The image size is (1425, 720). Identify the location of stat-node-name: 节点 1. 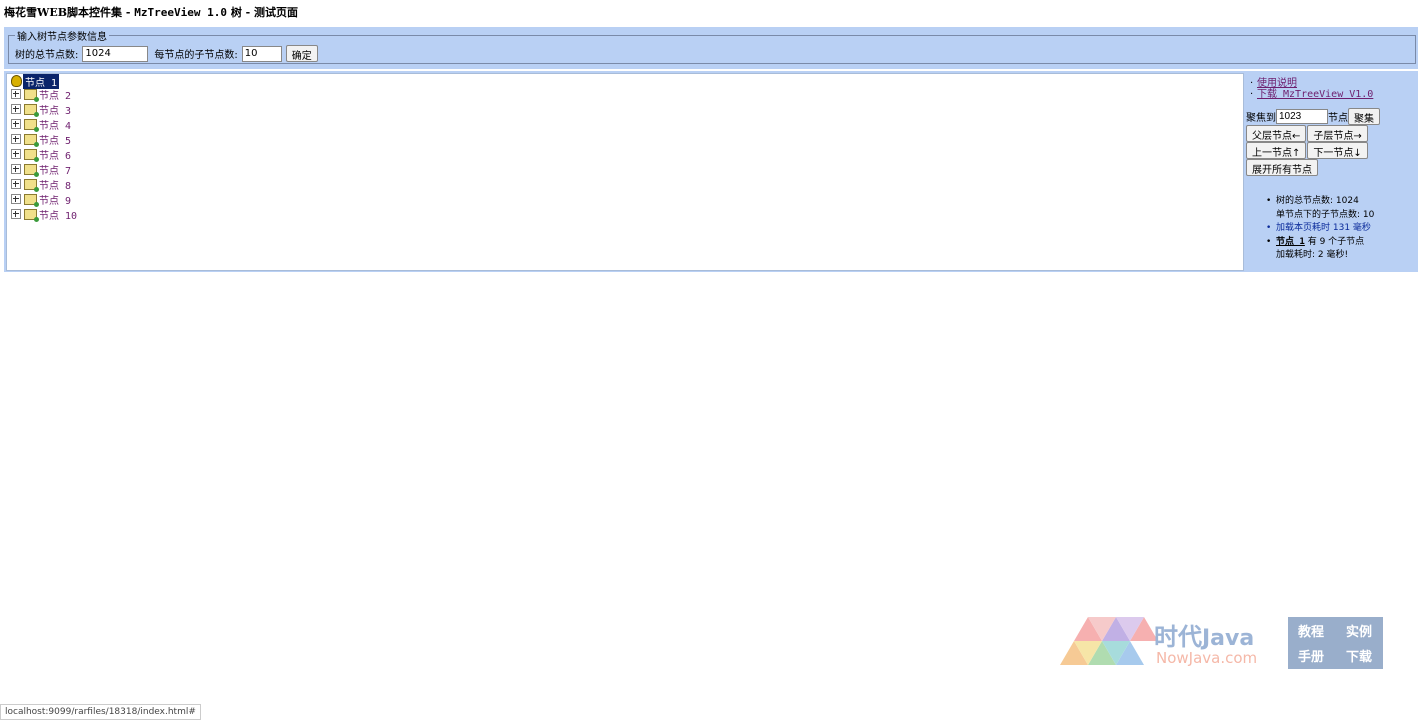
(1290, 242).